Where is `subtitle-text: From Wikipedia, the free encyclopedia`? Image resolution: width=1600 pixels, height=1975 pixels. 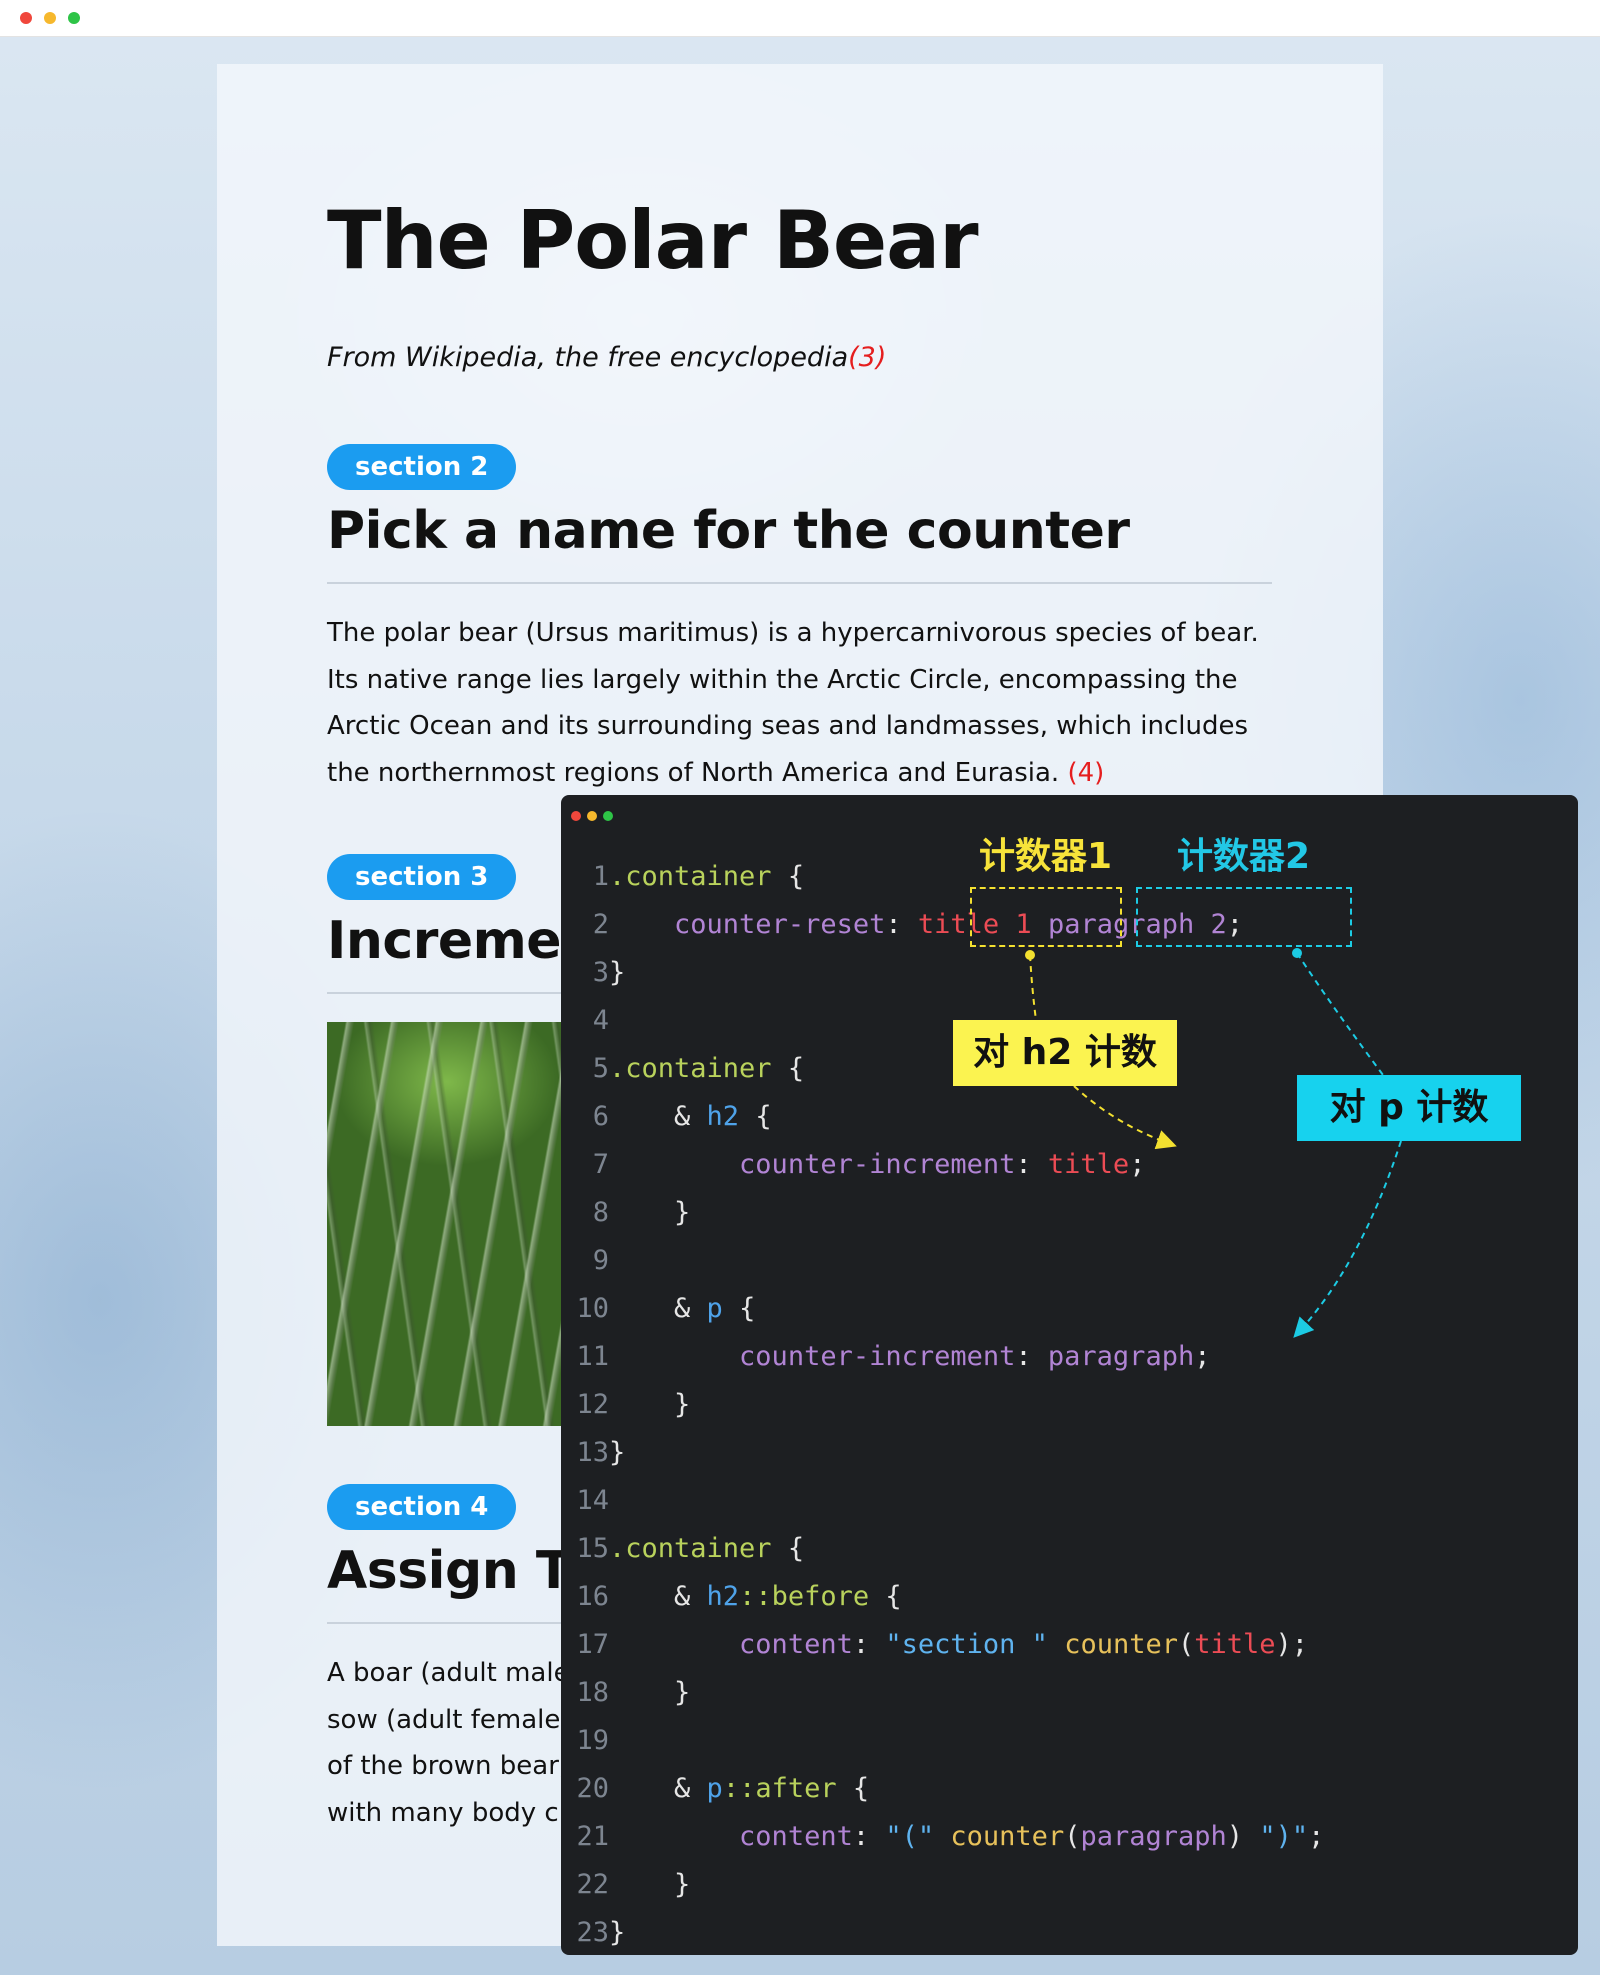 subtitle-text: From Wikipedia, the free encyclopedia is located at coordinates (588, 357).